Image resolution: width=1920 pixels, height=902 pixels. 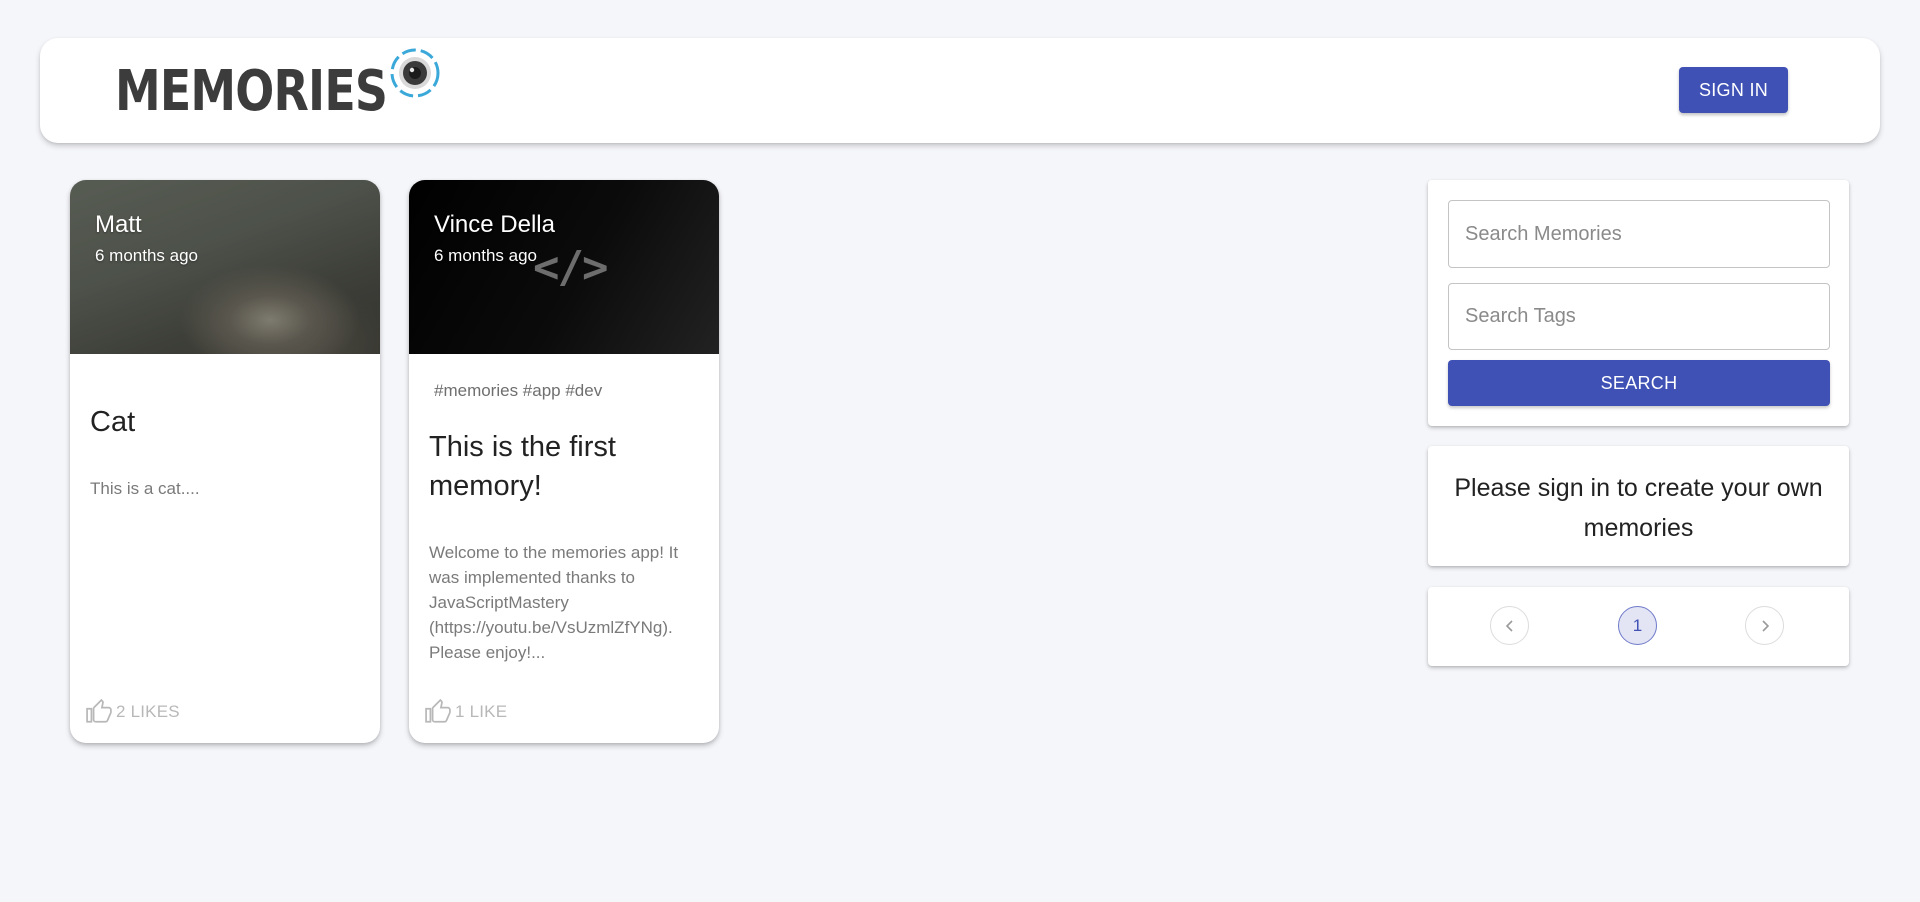 I want to click on post-title: Cat, so click(x=113, y=422).